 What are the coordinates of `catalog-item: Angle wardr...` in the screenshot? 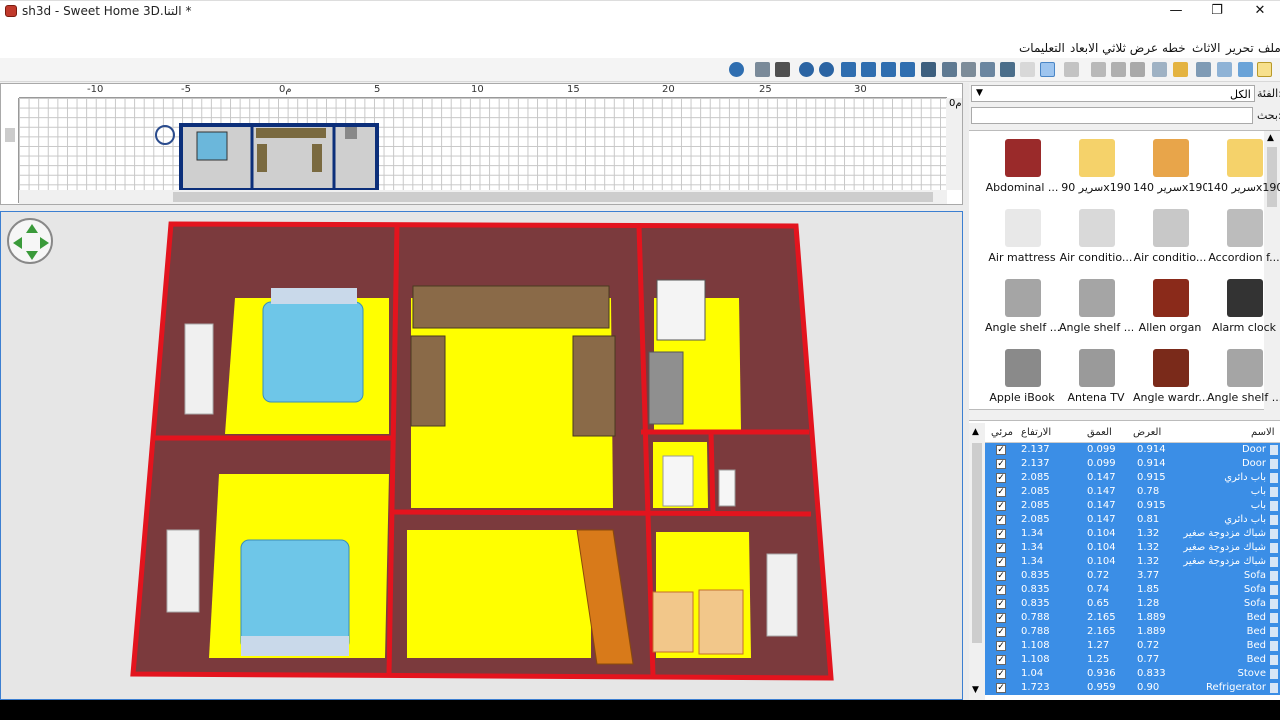 It's located at (1170, 378).